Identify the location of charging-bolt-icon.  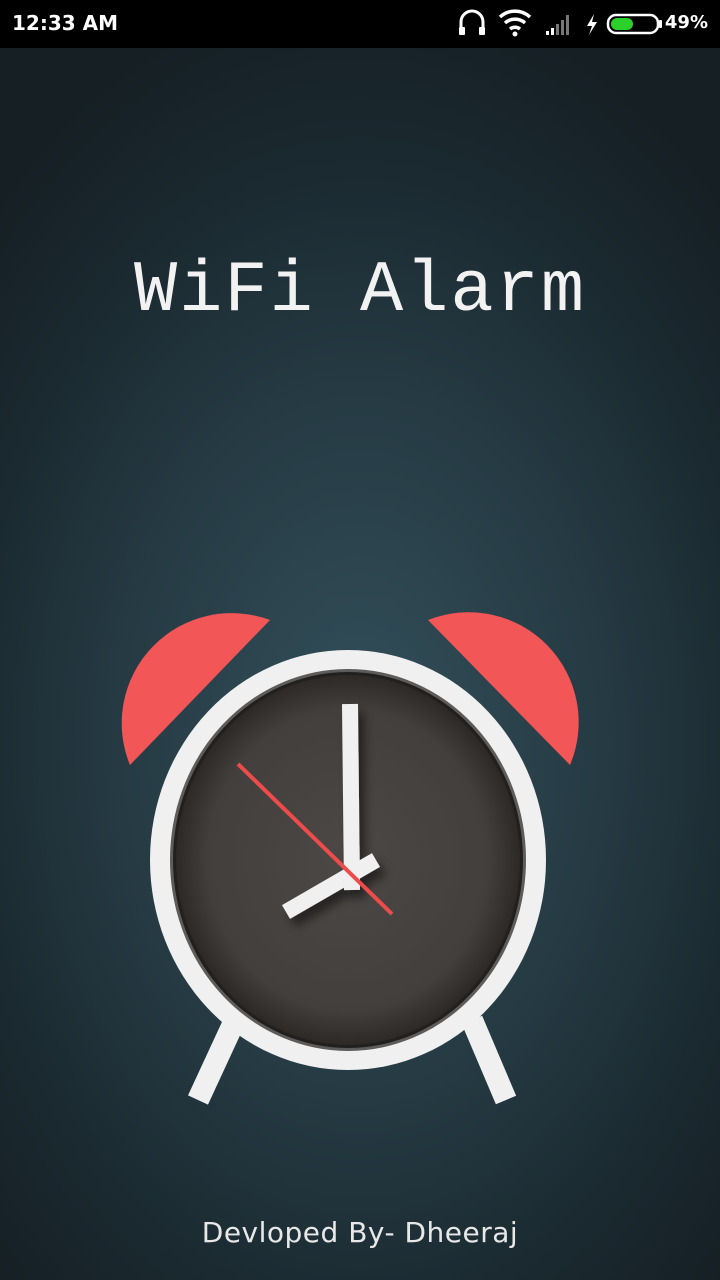
(592, 24).